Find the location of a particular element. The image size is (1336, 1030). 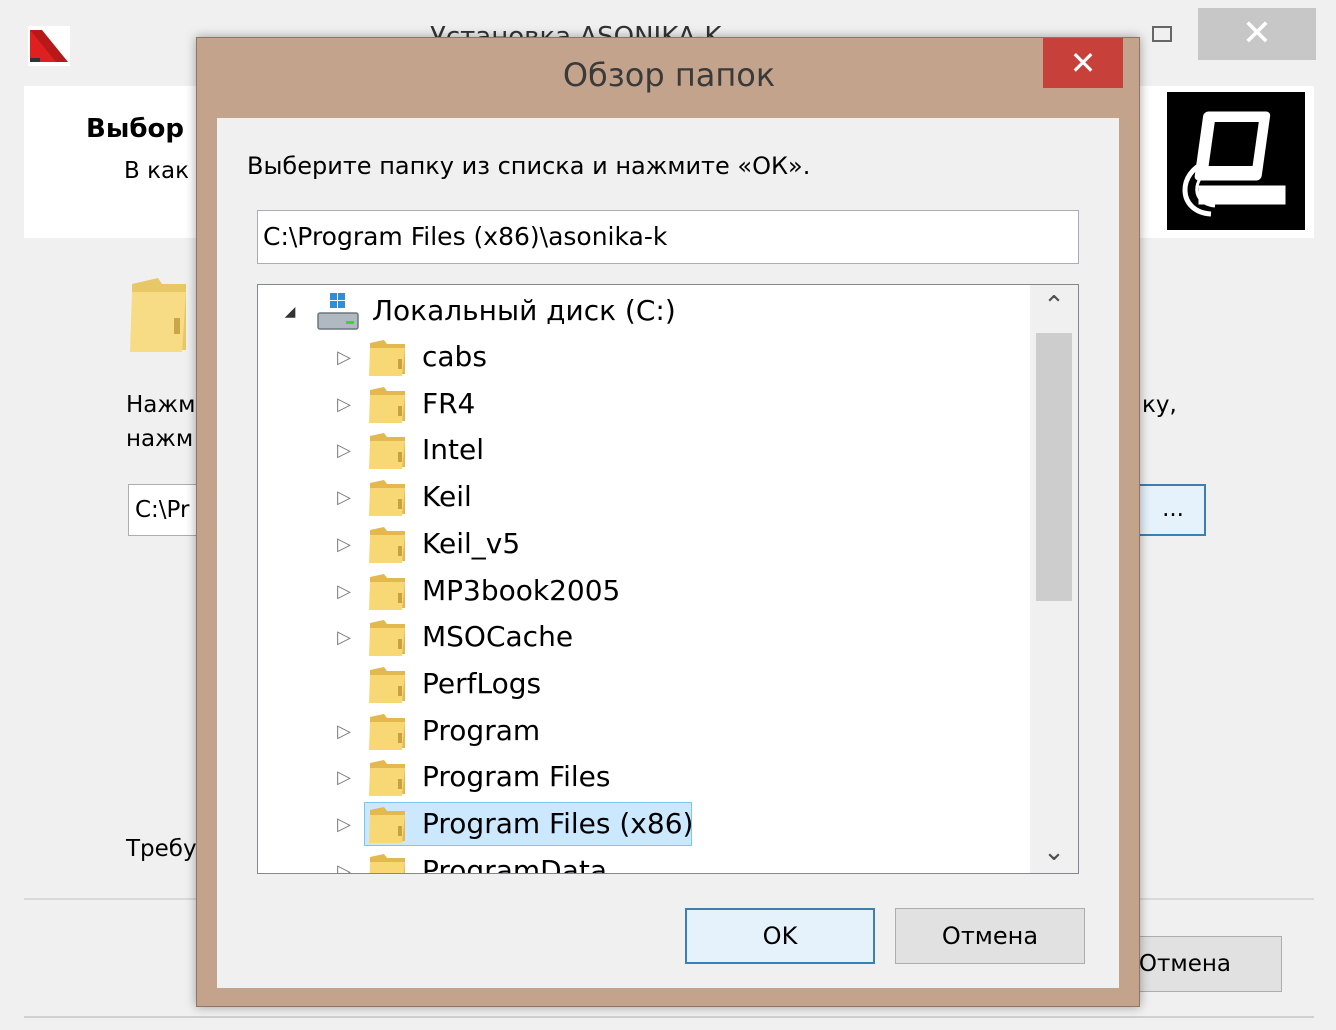

info-text-line-1: Нажм is located at coordinates (161, 405).